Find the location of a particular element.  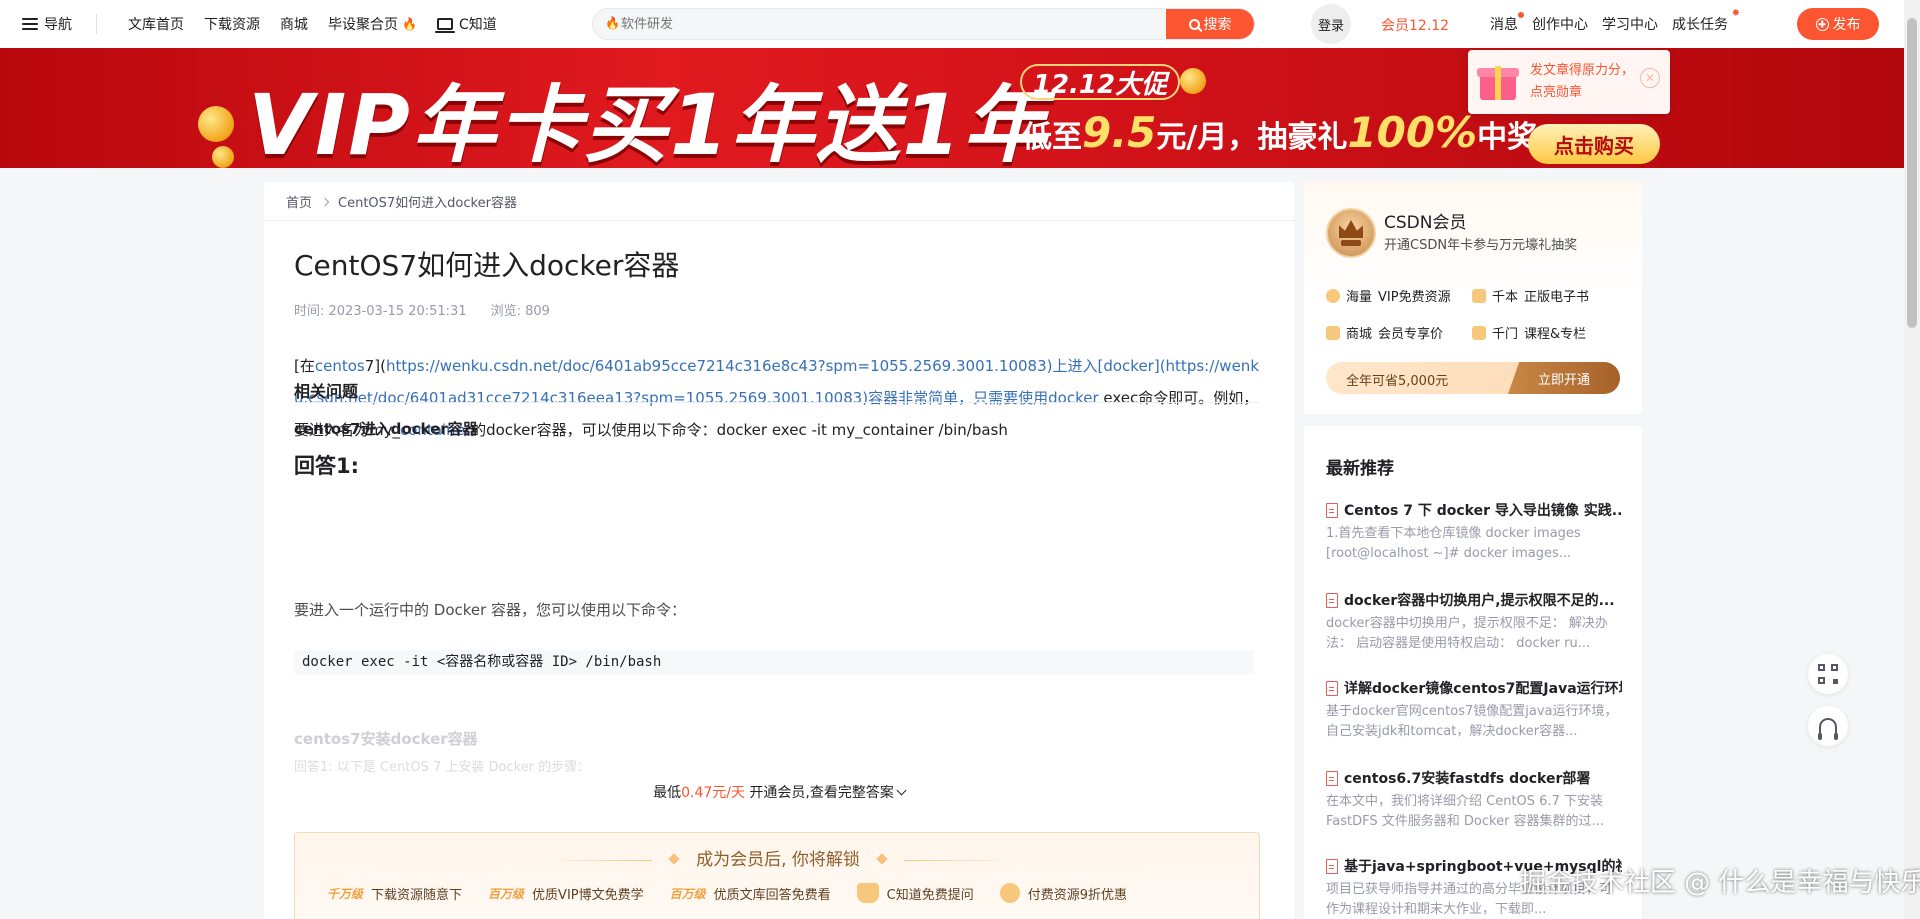

vip-box-title: 成为会员后, 你将解锁 is located at coordinates (778, 857).